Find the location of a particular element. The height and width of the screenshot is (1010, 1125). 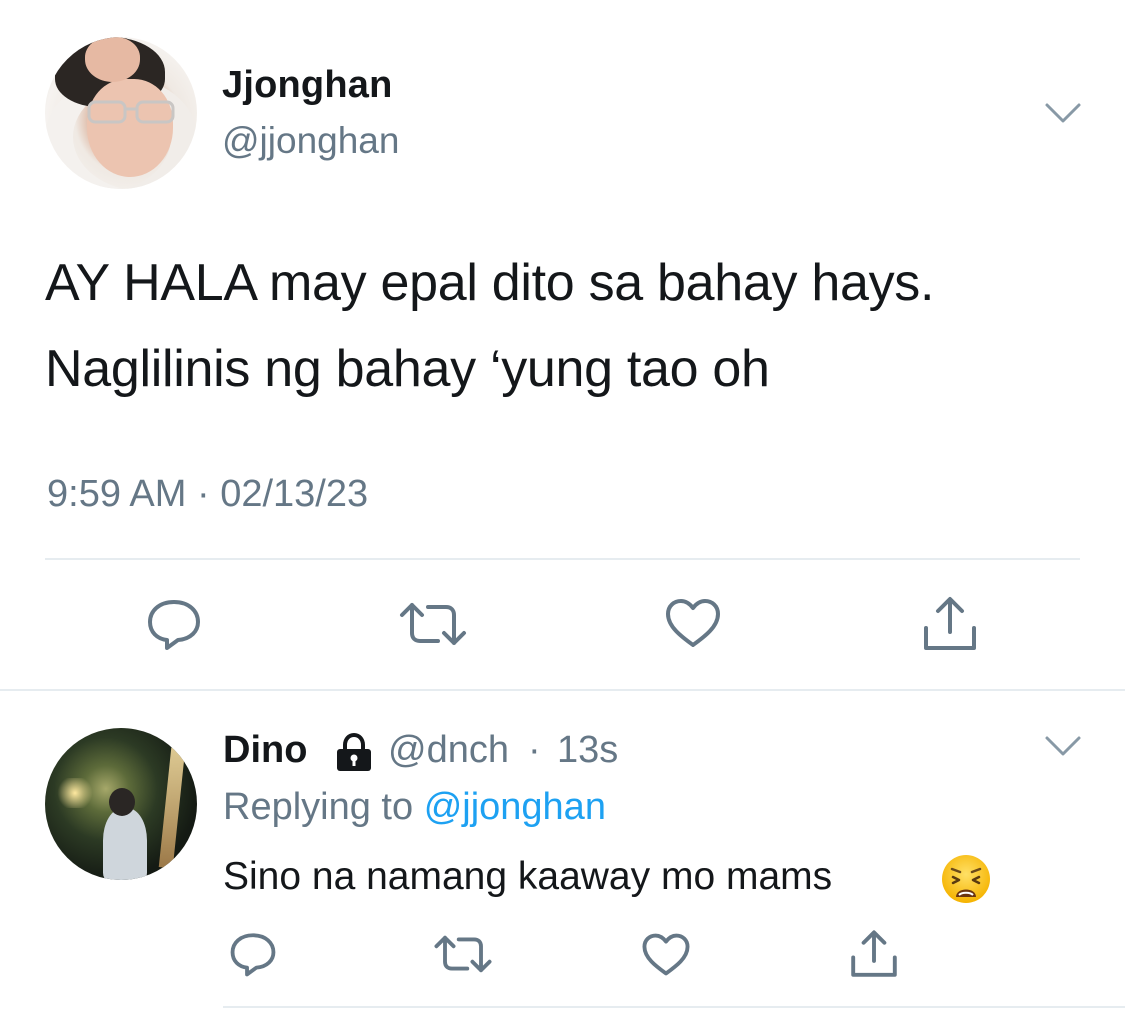

tweet-time: 13s is located at coordinates (587, 750).